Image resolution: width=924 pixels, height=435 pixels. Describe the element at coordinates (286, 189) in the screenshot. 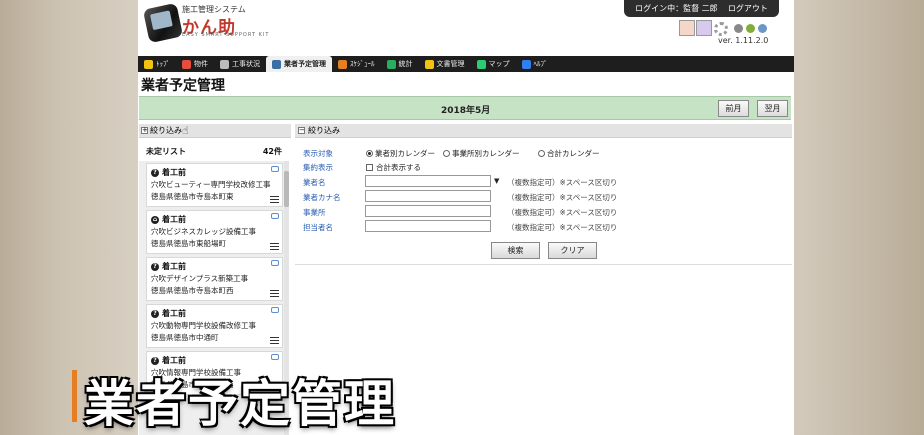

I see `scrollbar-thumb` at that location.